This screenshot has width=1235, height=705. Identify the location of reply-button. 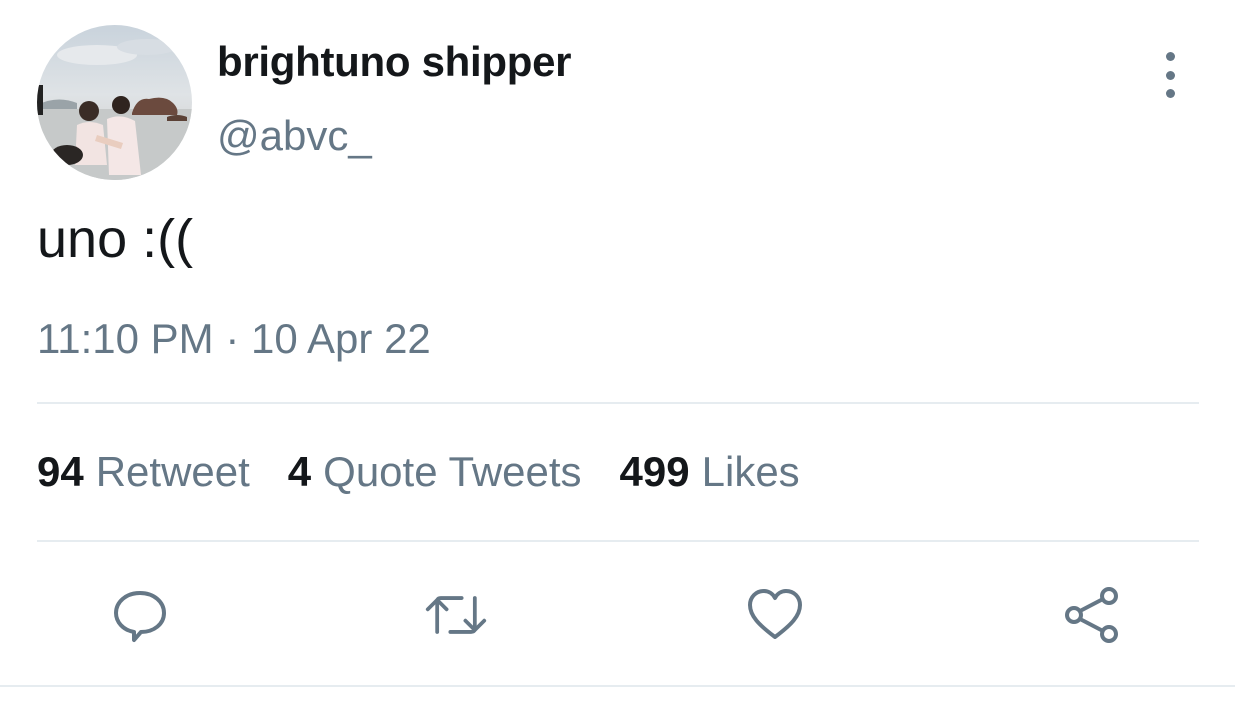
(140, 615).